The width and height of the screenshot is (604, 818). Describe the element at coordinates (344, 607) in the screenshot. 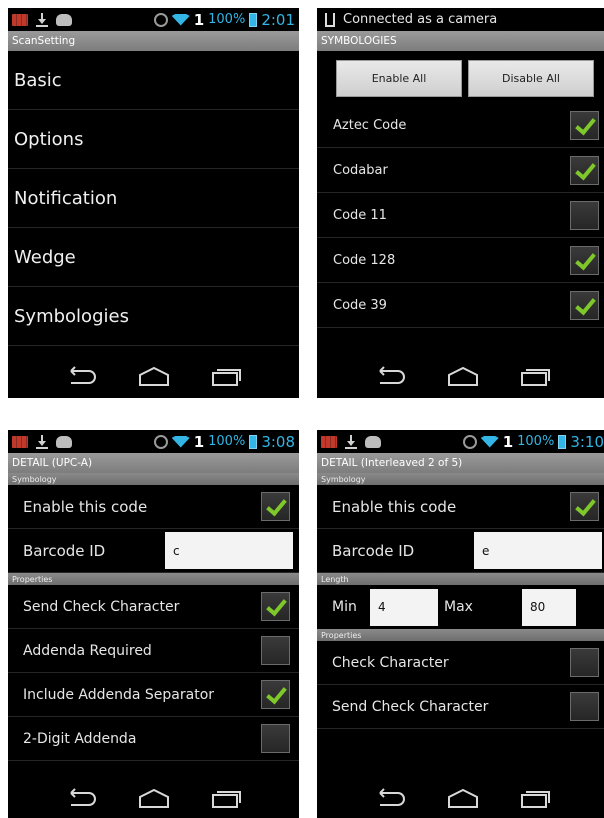

I see `min-label: Min` at that location.